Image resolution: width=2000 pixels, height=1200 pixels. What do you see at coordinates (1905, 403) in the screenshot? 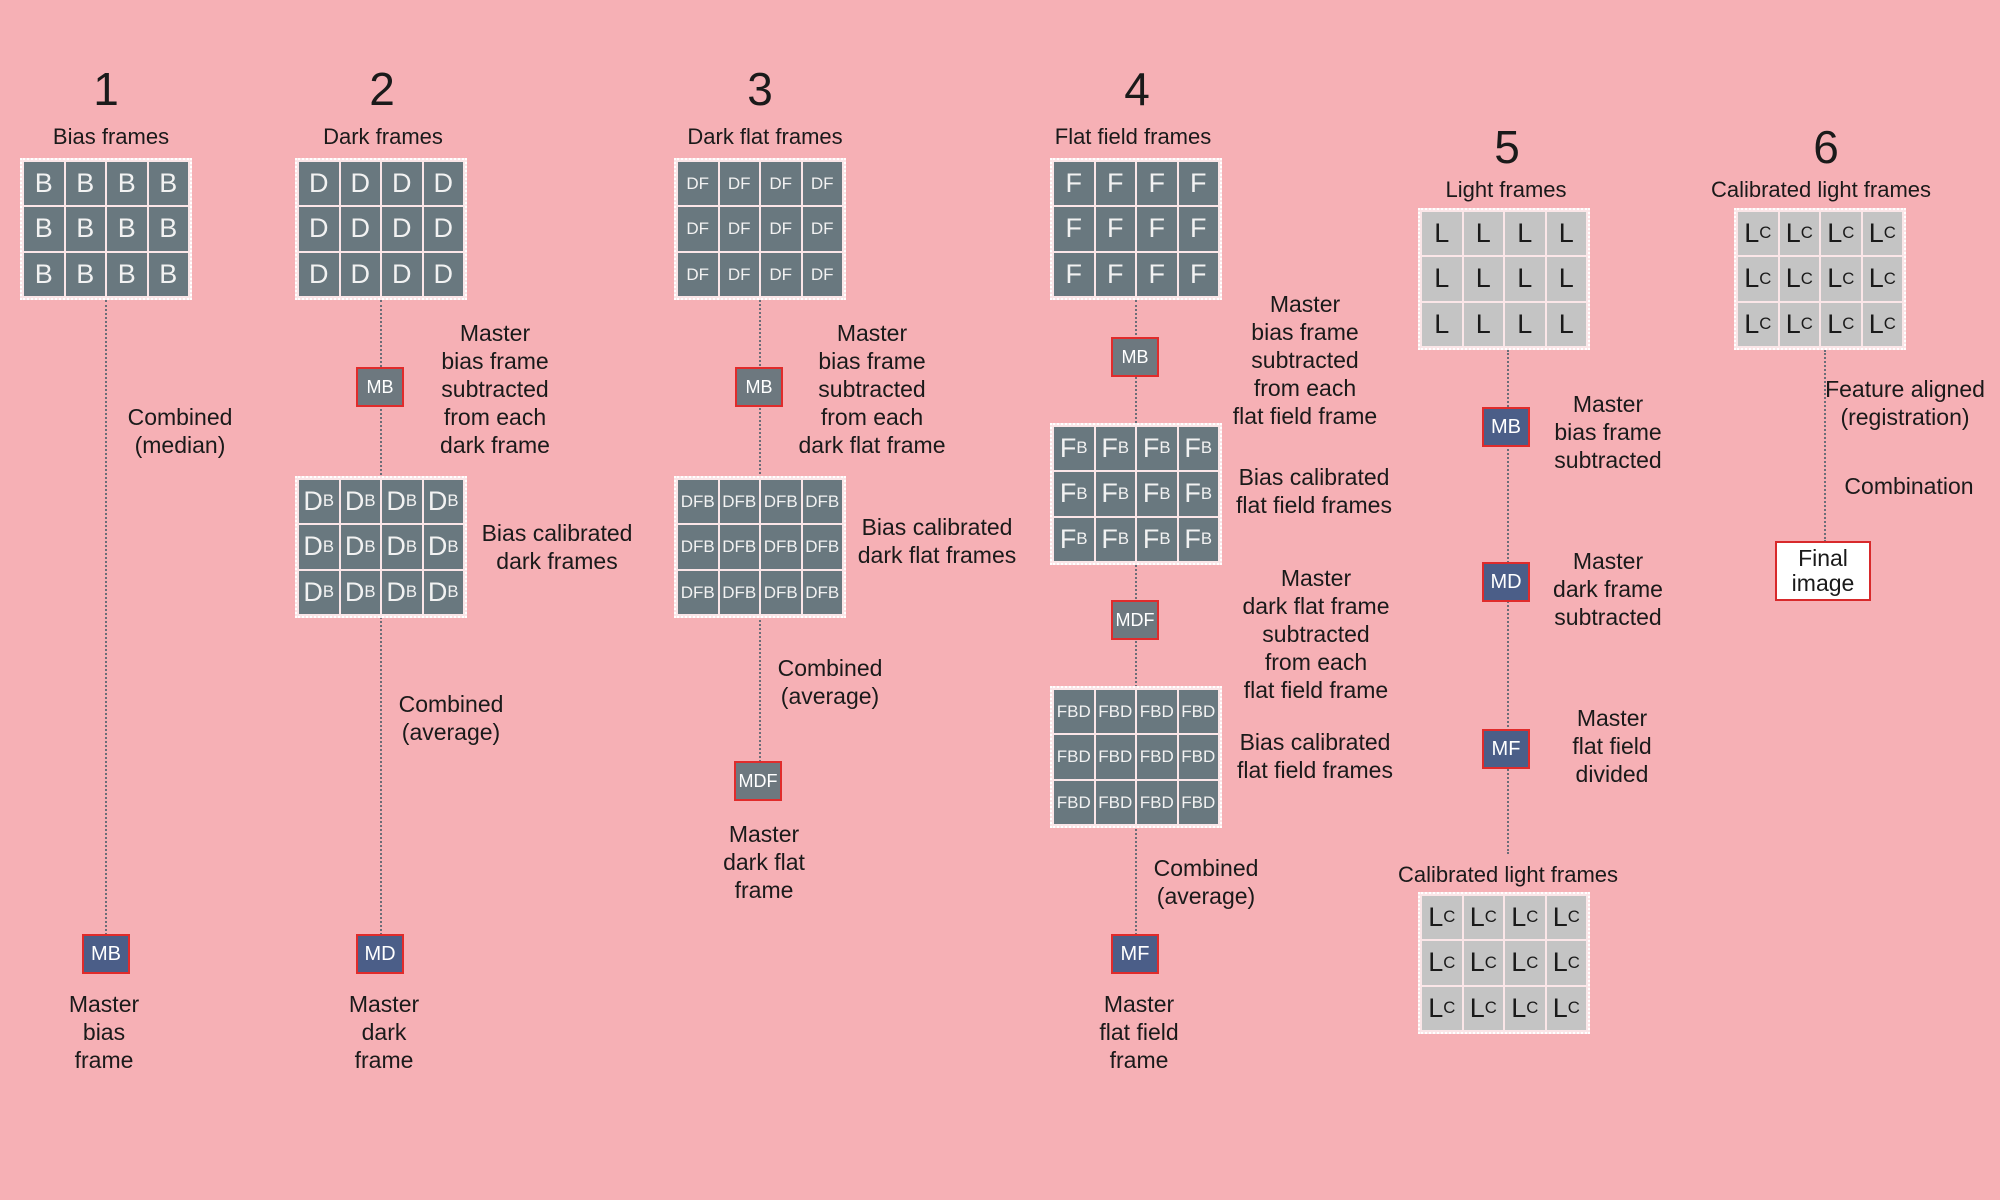
I see `step-6-process-label: Feature aligned (registration)` at bounding box center [1905, 403].